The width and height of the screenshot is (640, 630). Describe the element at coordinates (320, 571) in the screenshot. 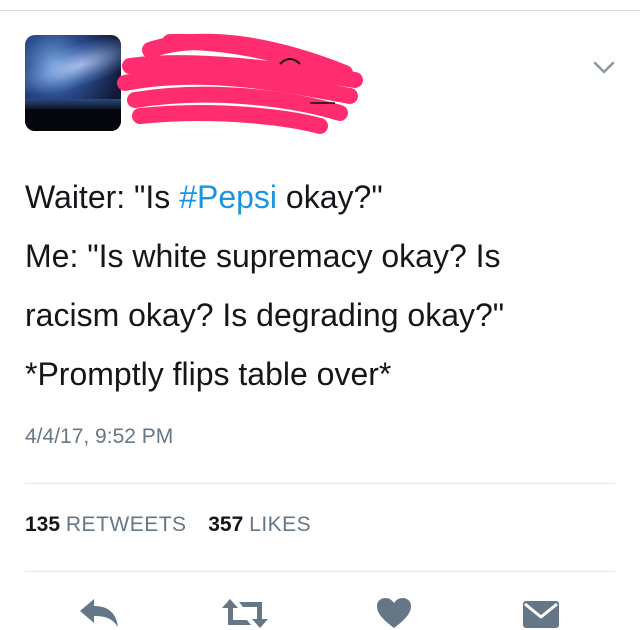

I see `divider-above-actions` at that location.